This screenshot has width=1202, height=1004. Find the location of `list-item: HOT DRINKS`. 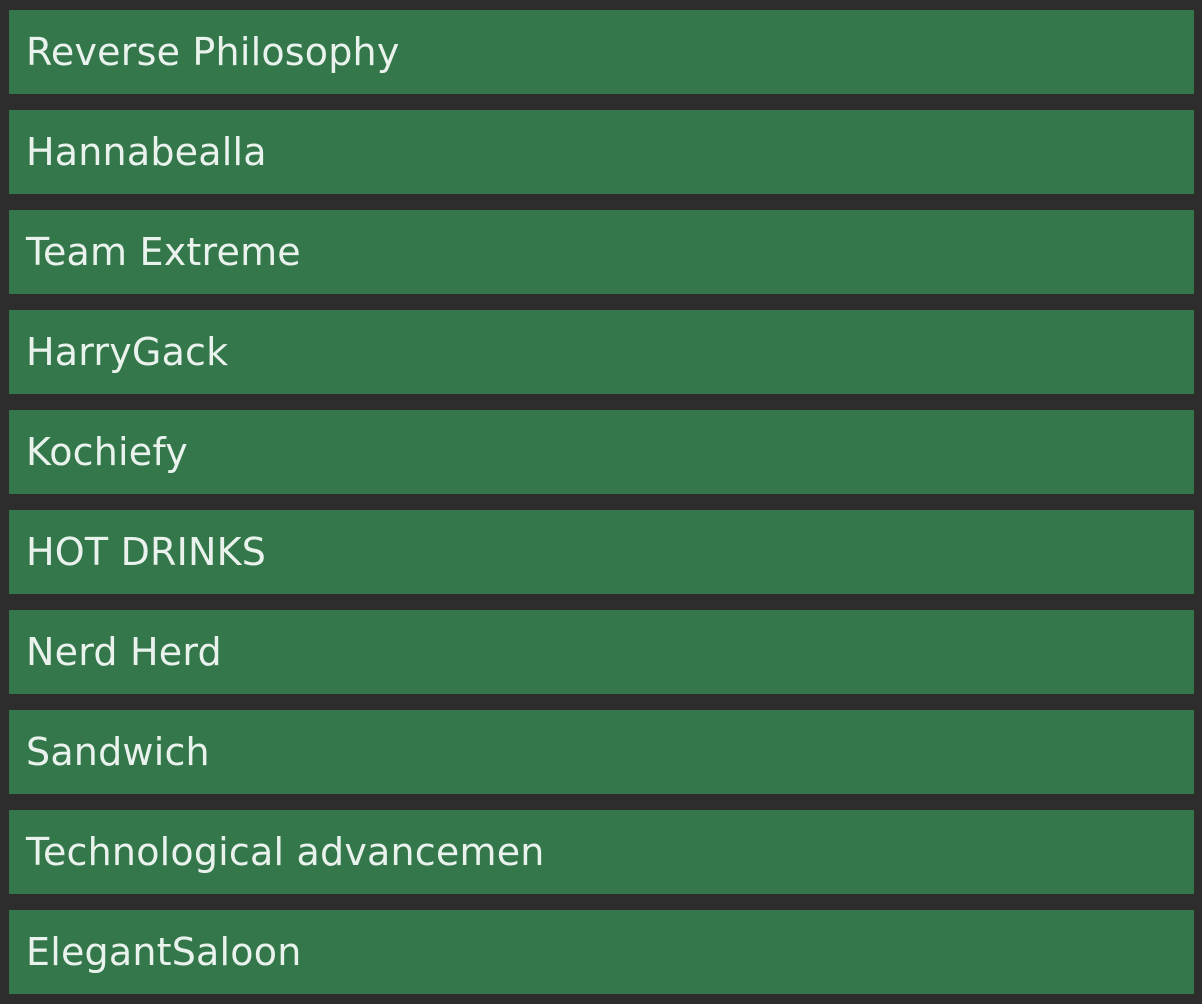

list-item: HOT DRINKS is located at coordinates (601, 552).